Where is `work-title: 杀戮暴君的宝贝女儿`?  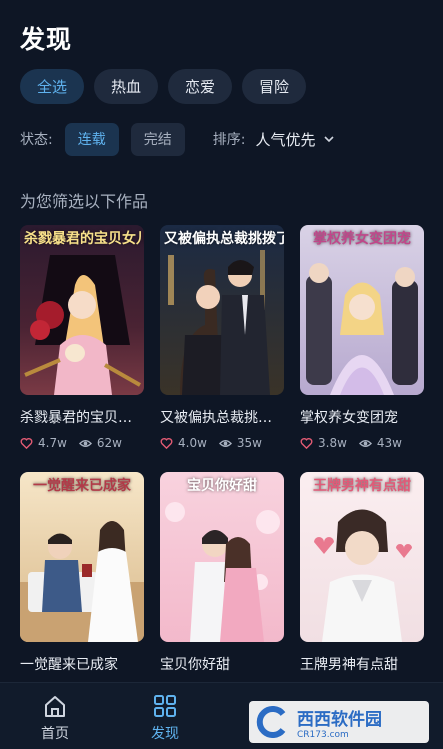
work-title: 杀戮暴君的宝贝女儿 is located at coordinates (82, 418).